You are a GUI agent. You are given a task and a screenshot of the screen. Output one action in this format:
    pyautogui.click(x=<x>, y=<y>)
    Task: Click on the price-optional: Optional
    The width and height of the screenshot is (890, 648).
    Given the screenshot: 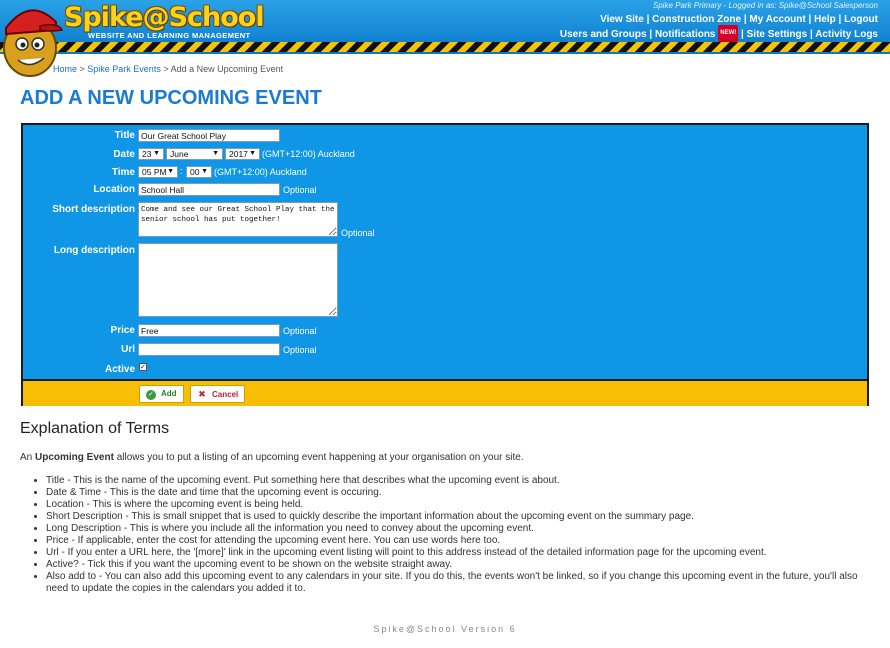 What is the action you would take?
    pyautogui.click(x=300, y=331)
    